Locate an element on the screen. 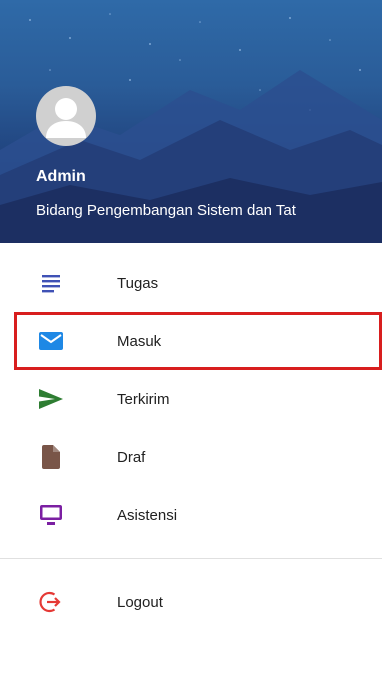 This screenshot has height=686, width=382. menu-item-tugas: Tugas is located at coordinates (191, 283).